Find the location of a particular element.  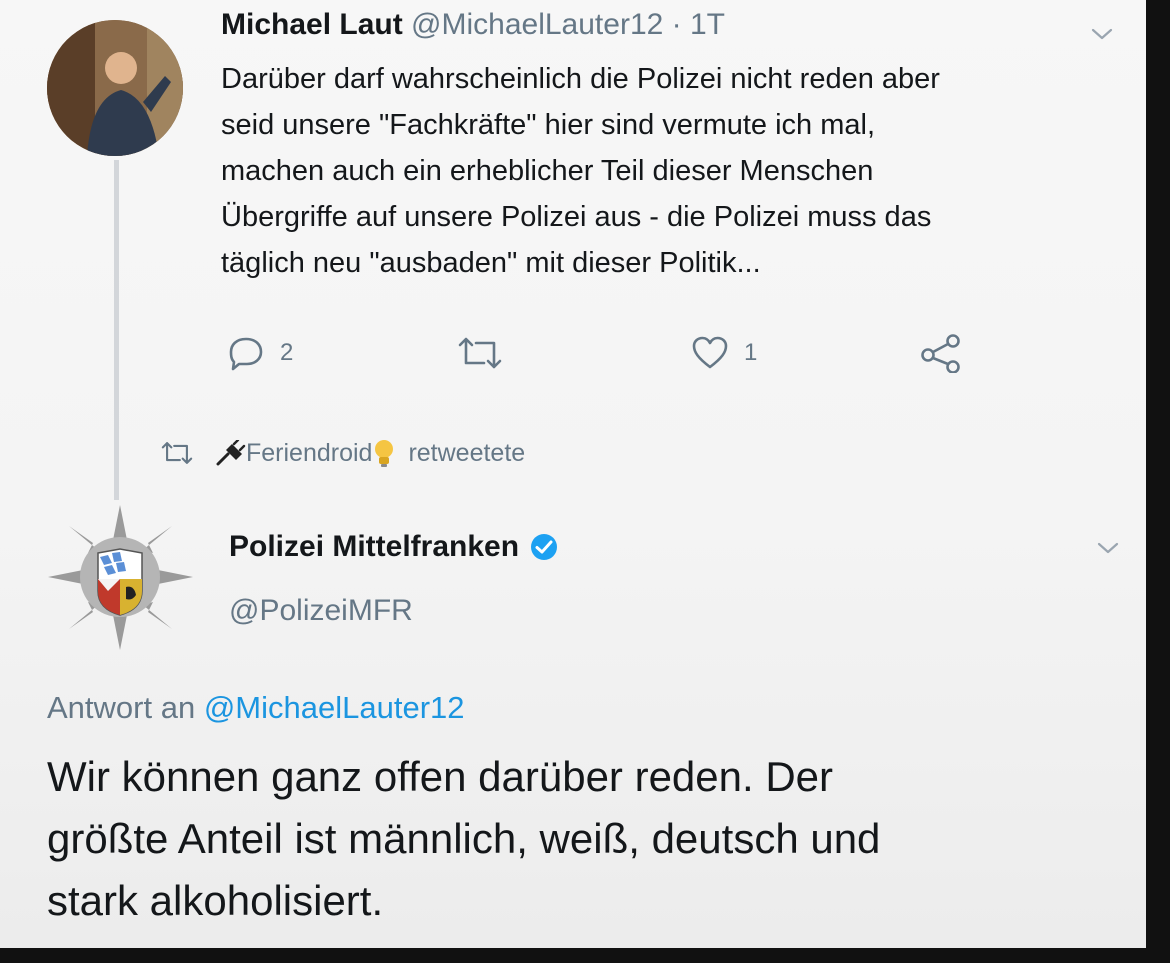

retweet-action is located at coordinates (480, 353).